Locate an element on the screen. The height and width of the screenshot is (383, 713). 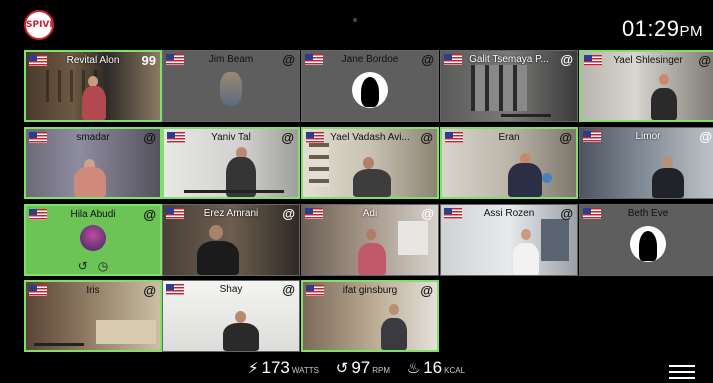
power-unit: WATTS is located at coordinates (305, 370).